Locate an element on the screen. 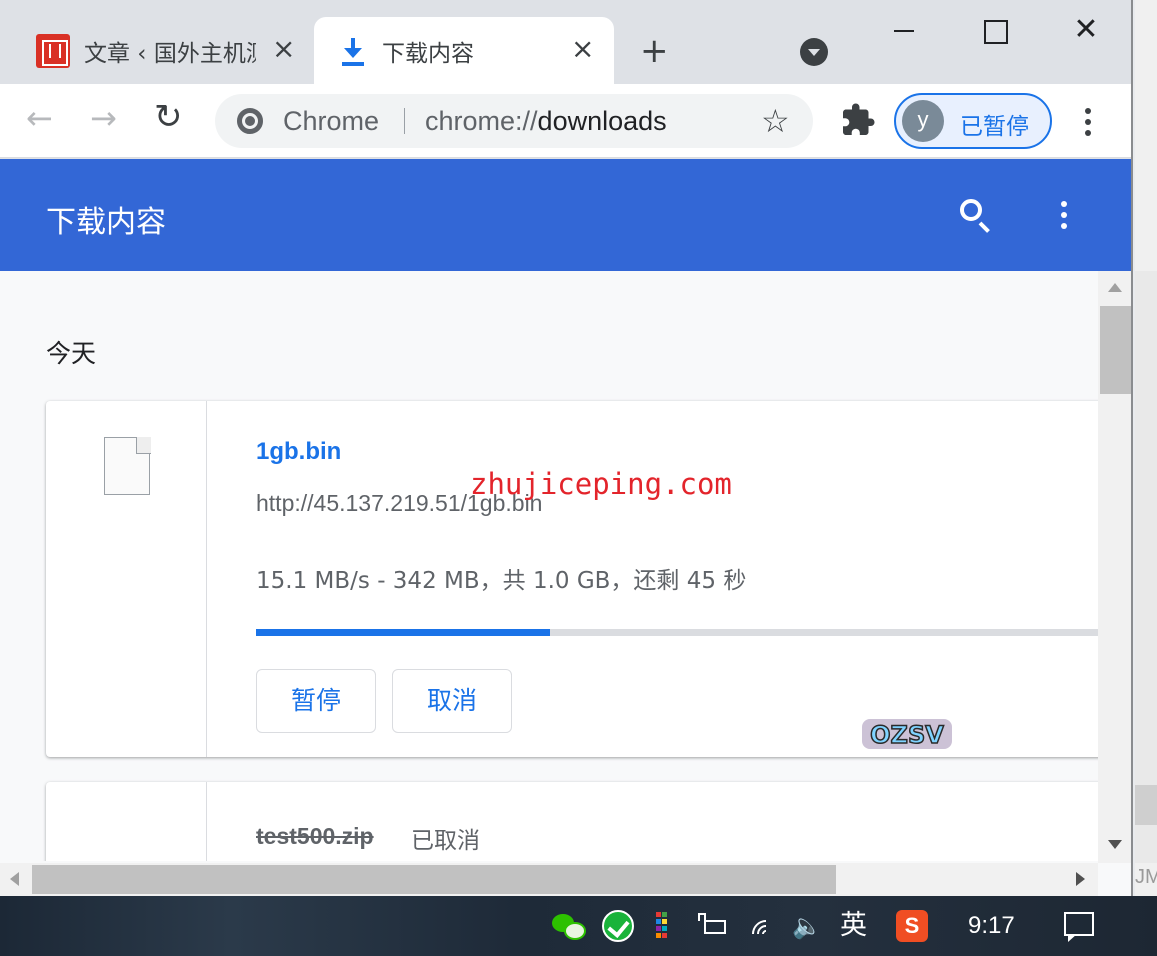 This screenshot has height=956, width=1157. seal-favicon-icon is located at coordinates (53, 50).